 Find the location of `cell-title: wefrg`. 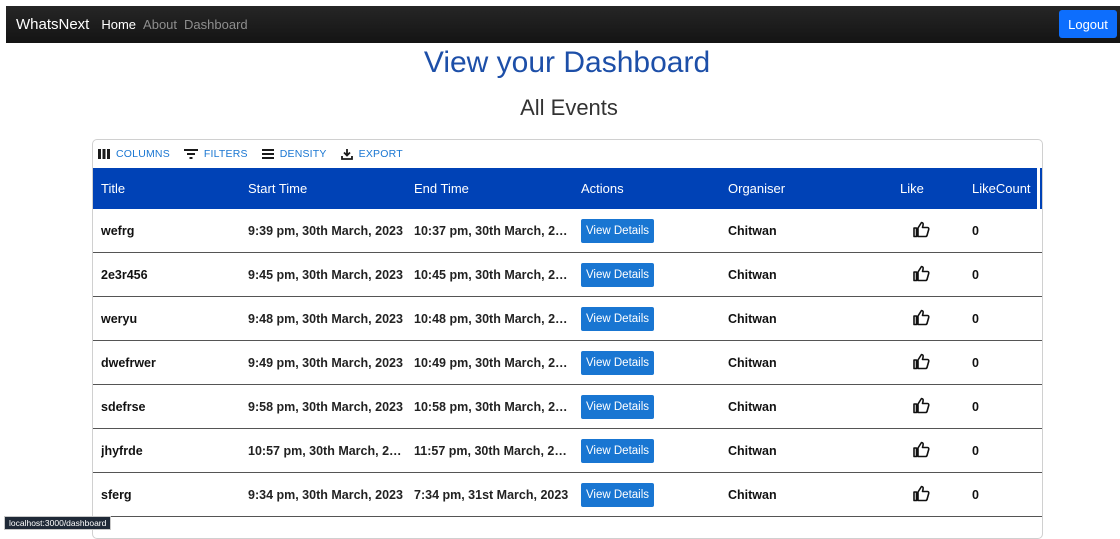

cell-title: wefrg is located at coordinates (118, 230).